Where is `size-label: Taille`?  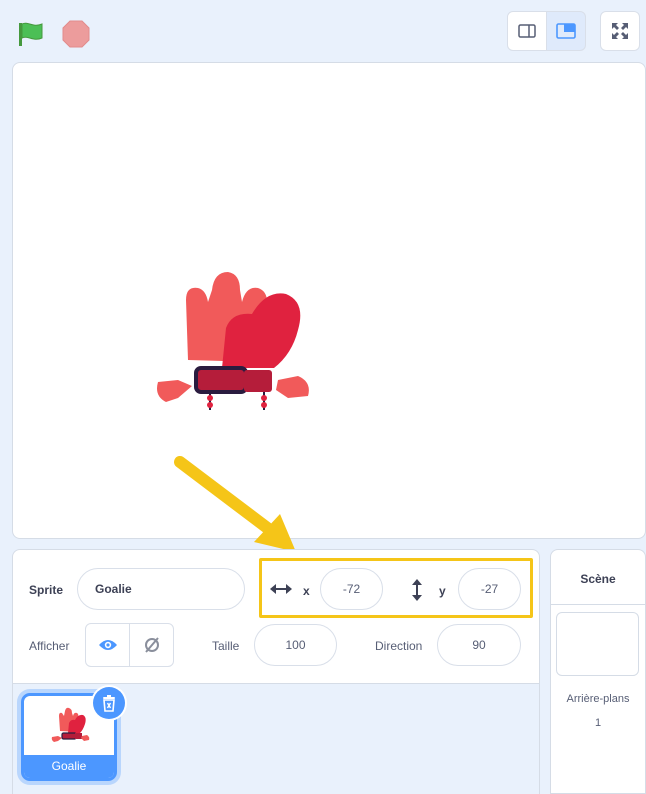
size-label: Taille is located at coordinates (226, 646).